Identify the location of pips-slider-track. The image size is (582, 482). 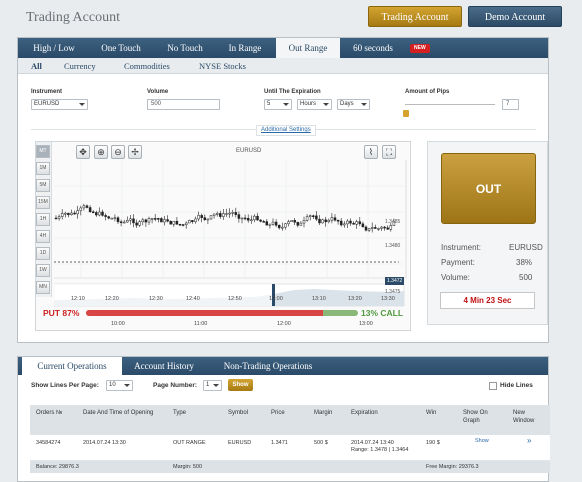
(450, 104).